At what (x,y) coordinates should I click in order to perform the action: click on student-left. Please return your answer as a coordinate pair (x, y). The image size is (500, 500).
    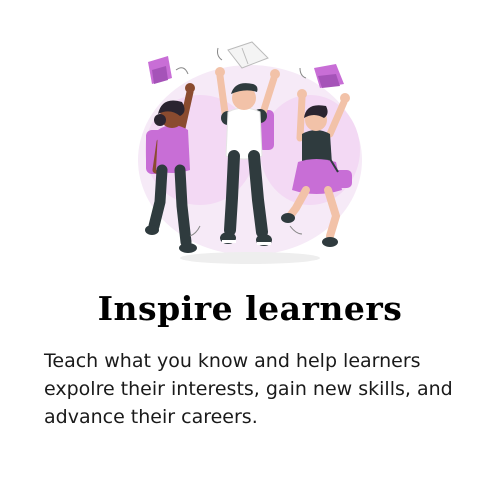
    Looking at the image, I should click on (171, 168).